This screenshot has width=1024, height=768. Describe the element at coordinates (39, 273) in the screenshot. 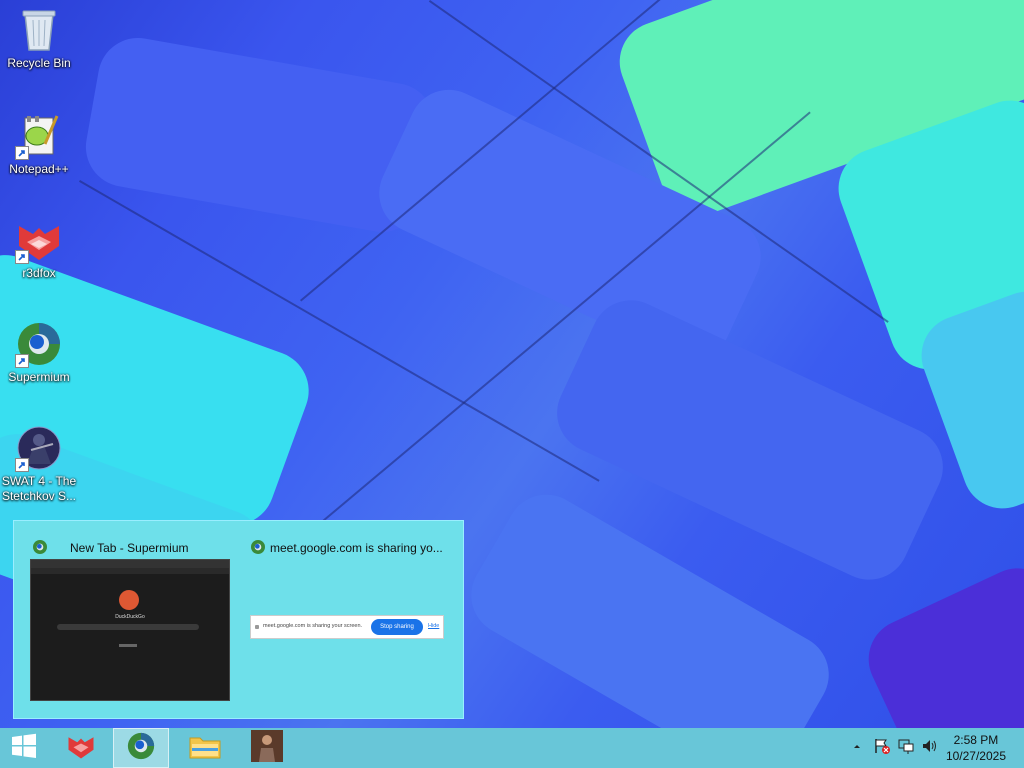

I see `desktop-icon-label: r3dfox` at that location.